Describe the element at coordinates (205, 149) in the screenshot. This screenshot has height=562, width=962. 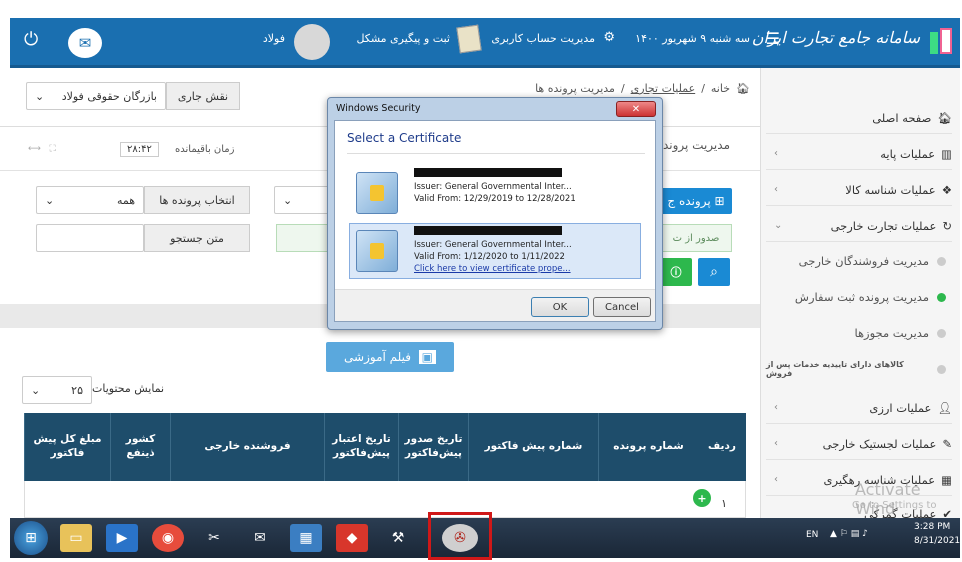
I see `timer-label: زمان باقیمانده` at that location.